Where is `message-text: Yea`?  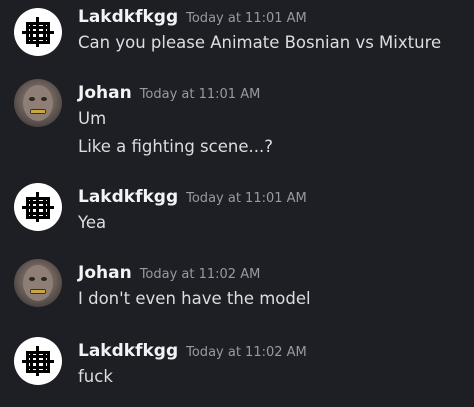 message-text: Yea is located at coordinates (92, 222).